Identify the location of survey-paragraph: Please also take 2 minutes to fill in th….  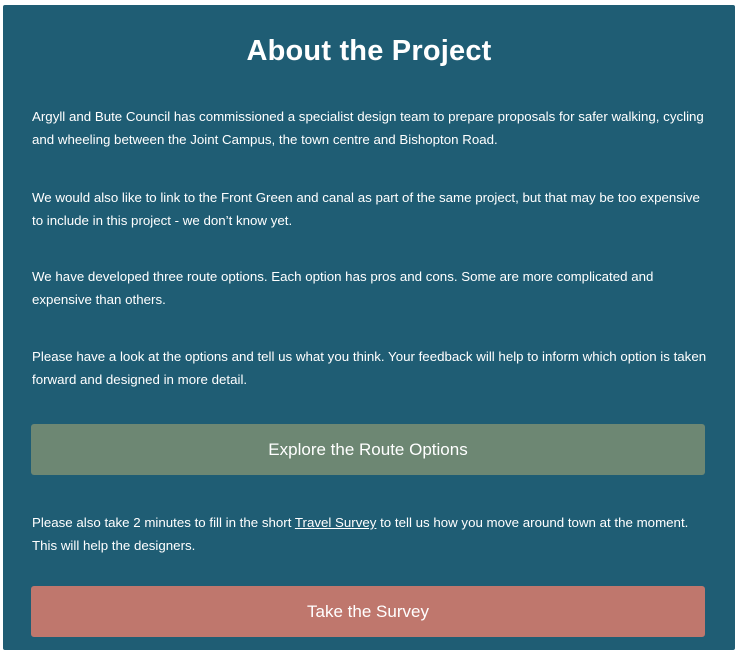
(372, 534).